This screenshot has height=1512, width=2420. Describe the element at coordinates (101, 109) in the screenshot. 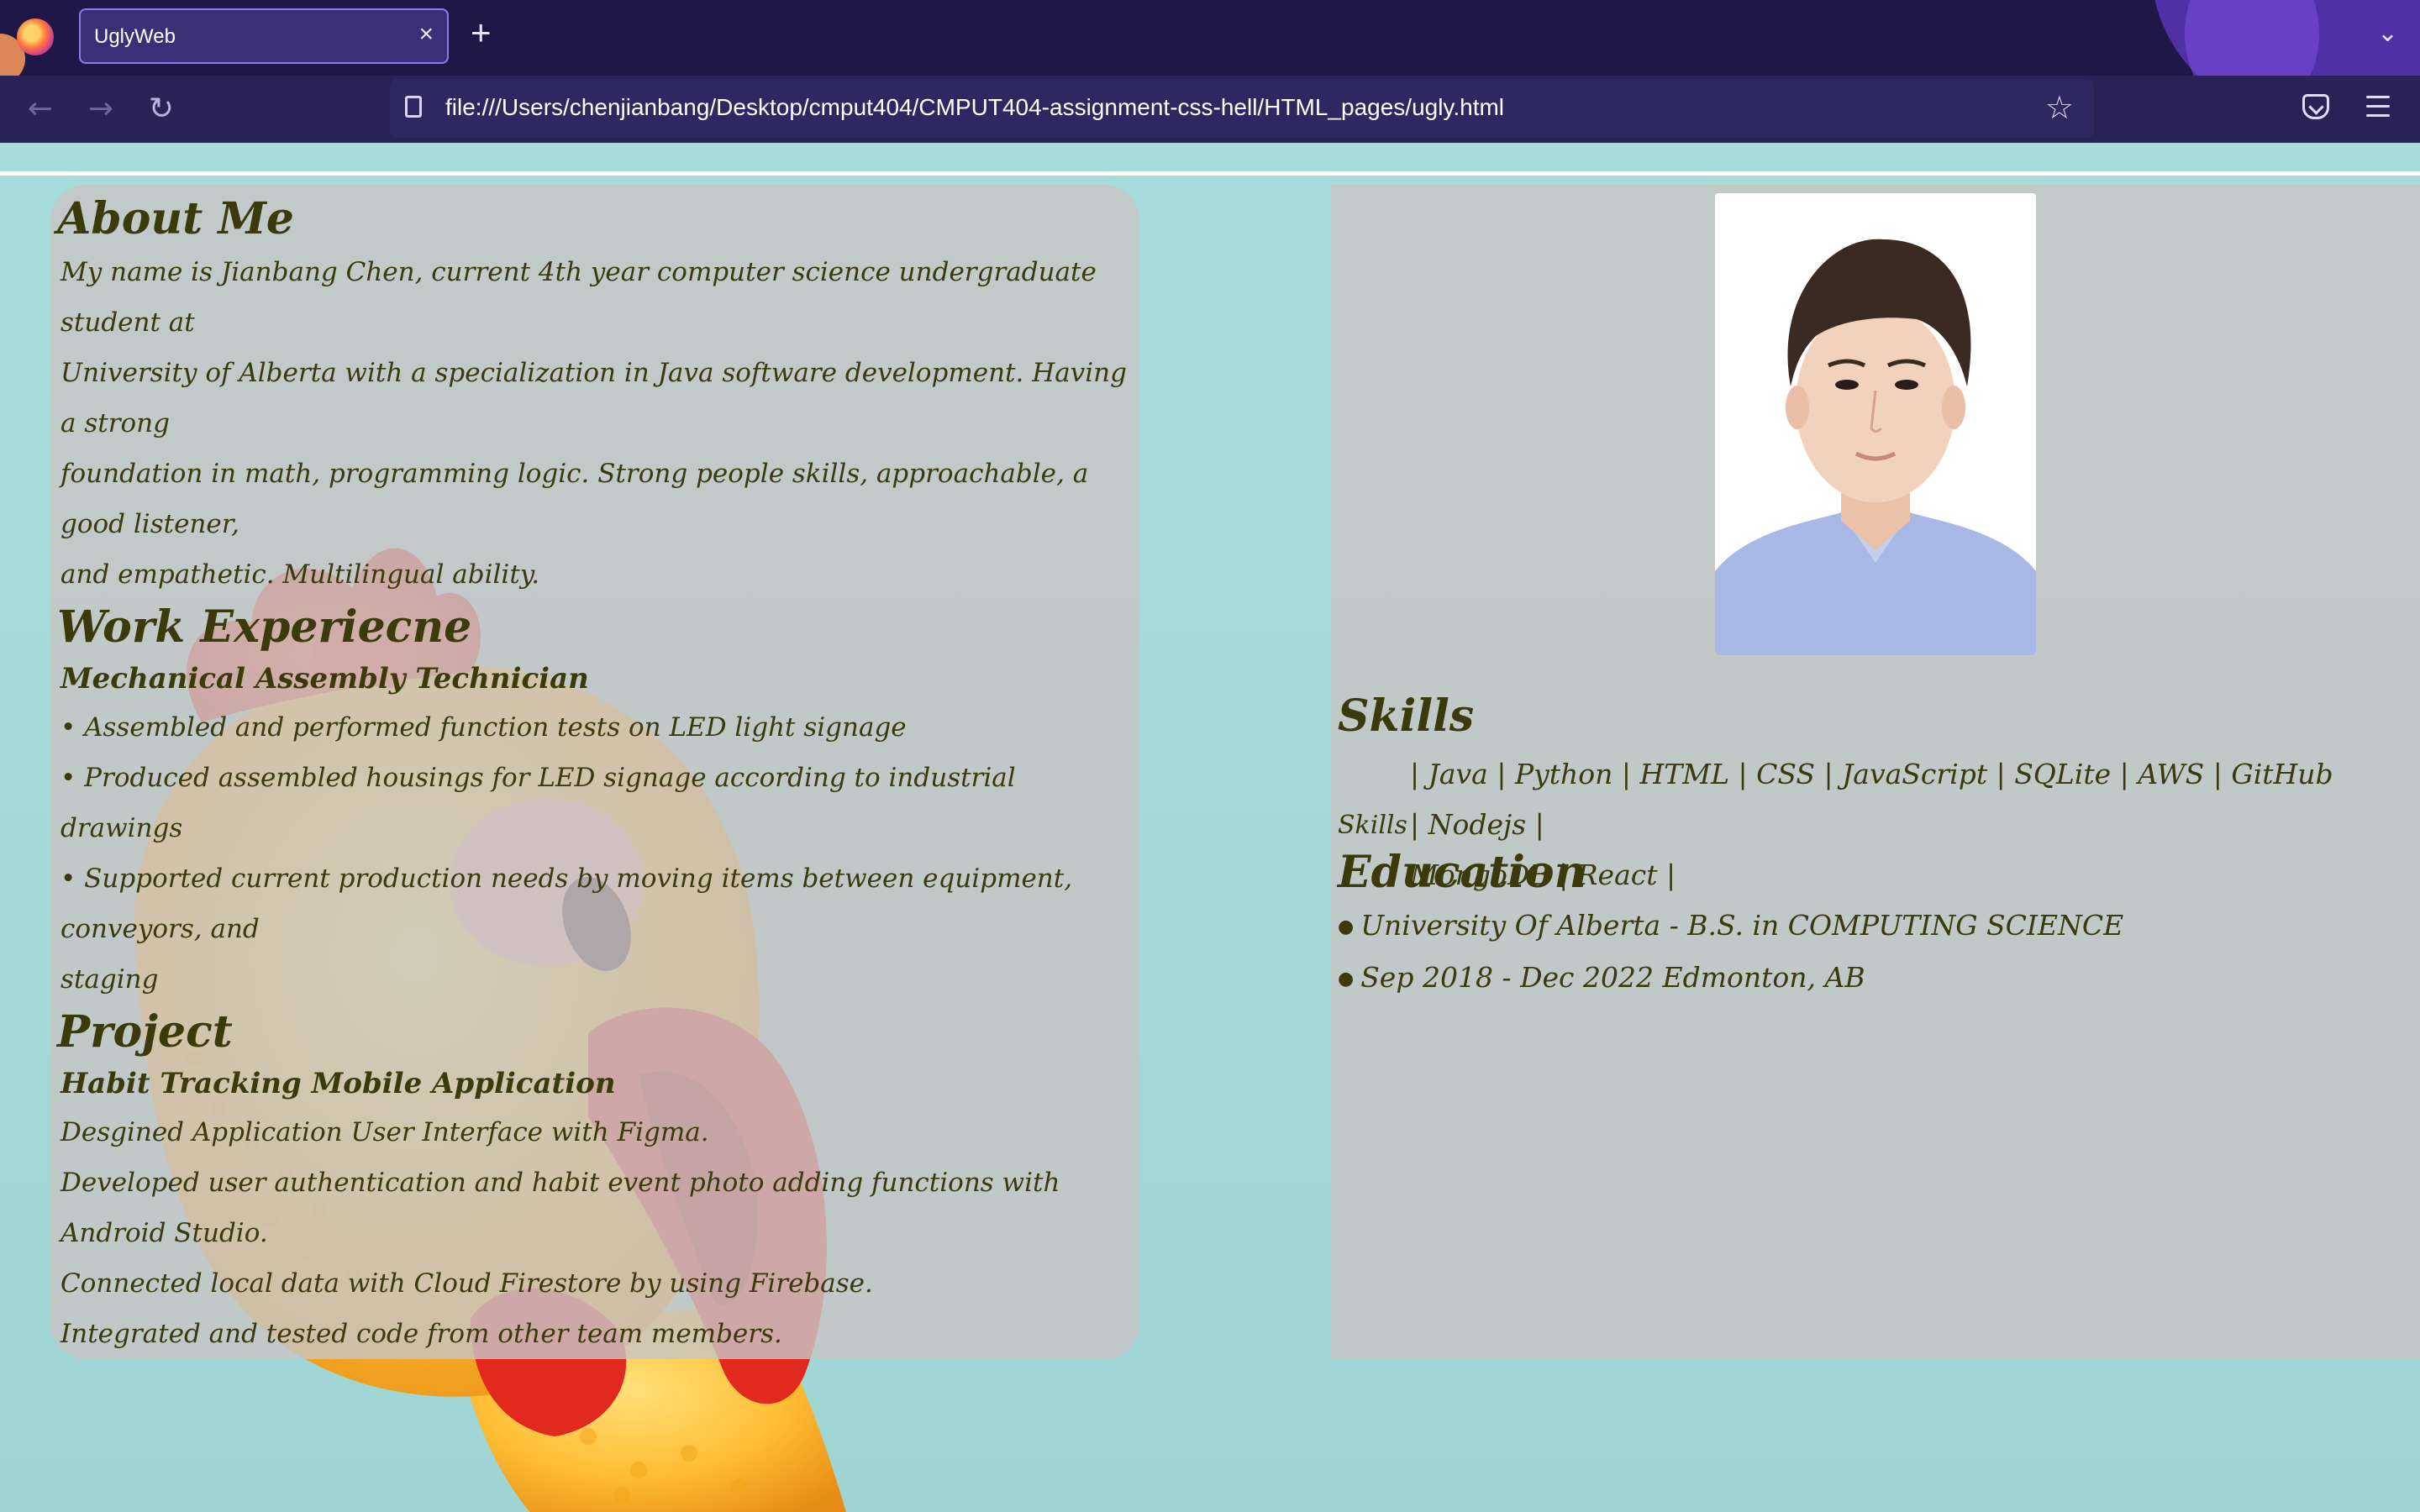

I see `forward-button: →` at that location.